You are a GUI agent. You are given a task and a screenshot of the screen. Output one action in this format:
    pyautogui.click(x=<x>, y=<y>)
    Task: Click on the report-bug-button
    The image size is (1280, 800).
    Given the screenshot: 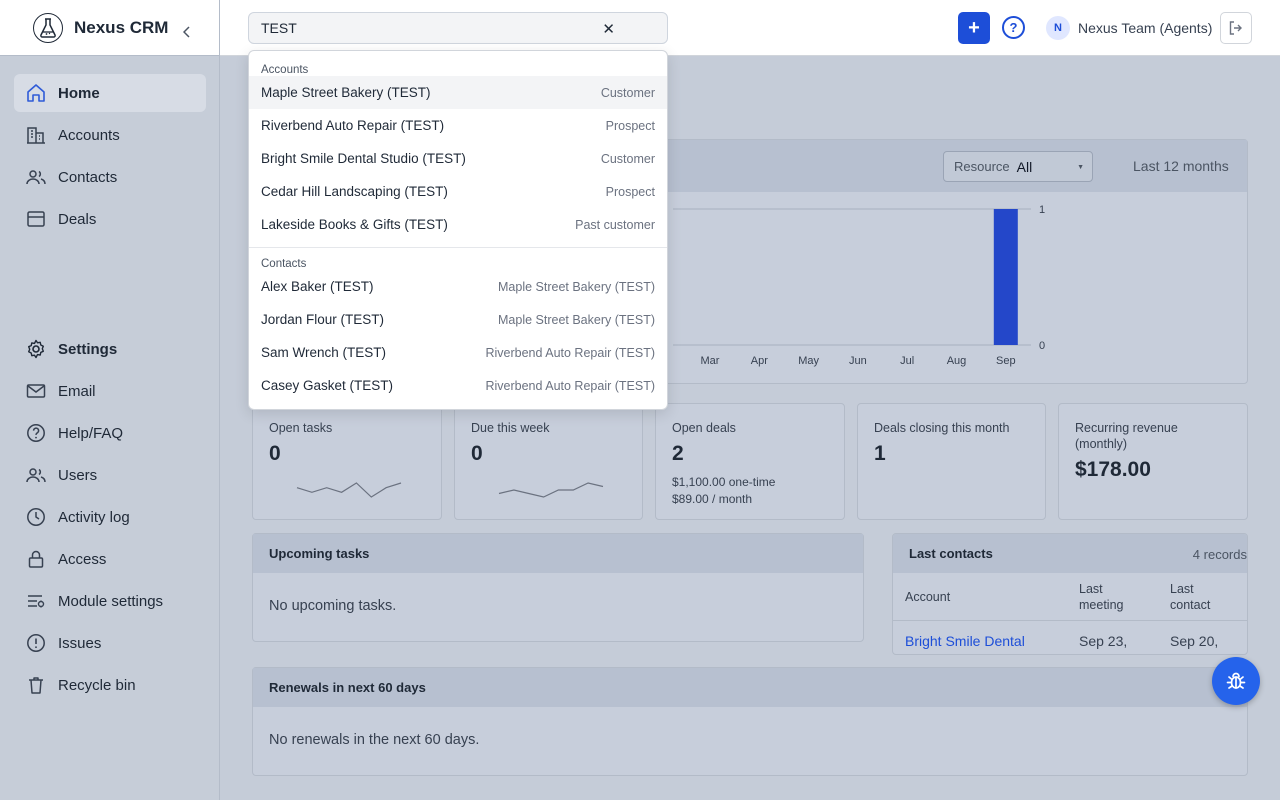 What is the action you would take?
    pyautogui.click(x=1236, y=681)
    